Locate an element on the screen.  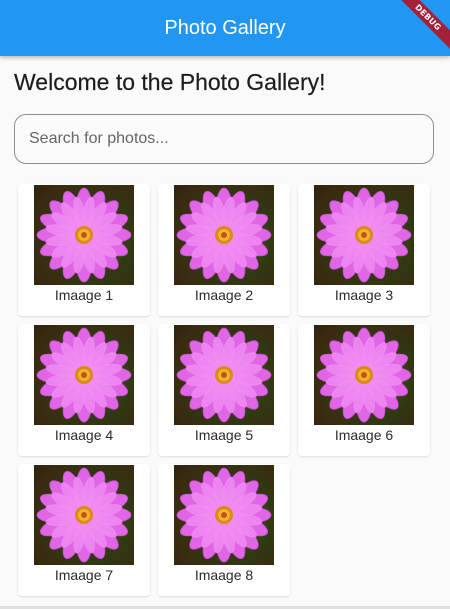
gallery-tile: Imaage 4 is located at coordinates (84, 390).